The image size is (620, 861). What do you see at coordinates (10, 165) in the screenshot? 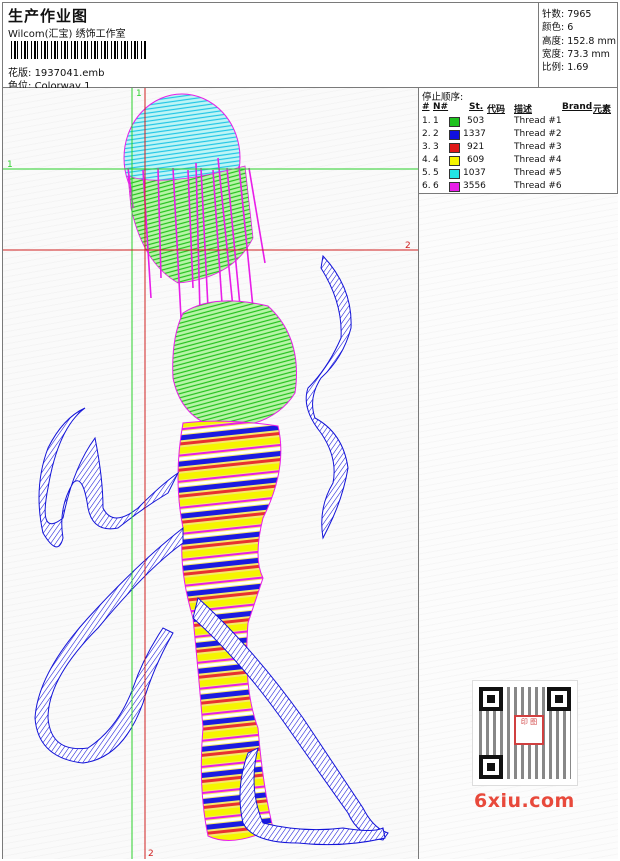
I see `guide-label-1h: 1` at bounding box center [10, 165].